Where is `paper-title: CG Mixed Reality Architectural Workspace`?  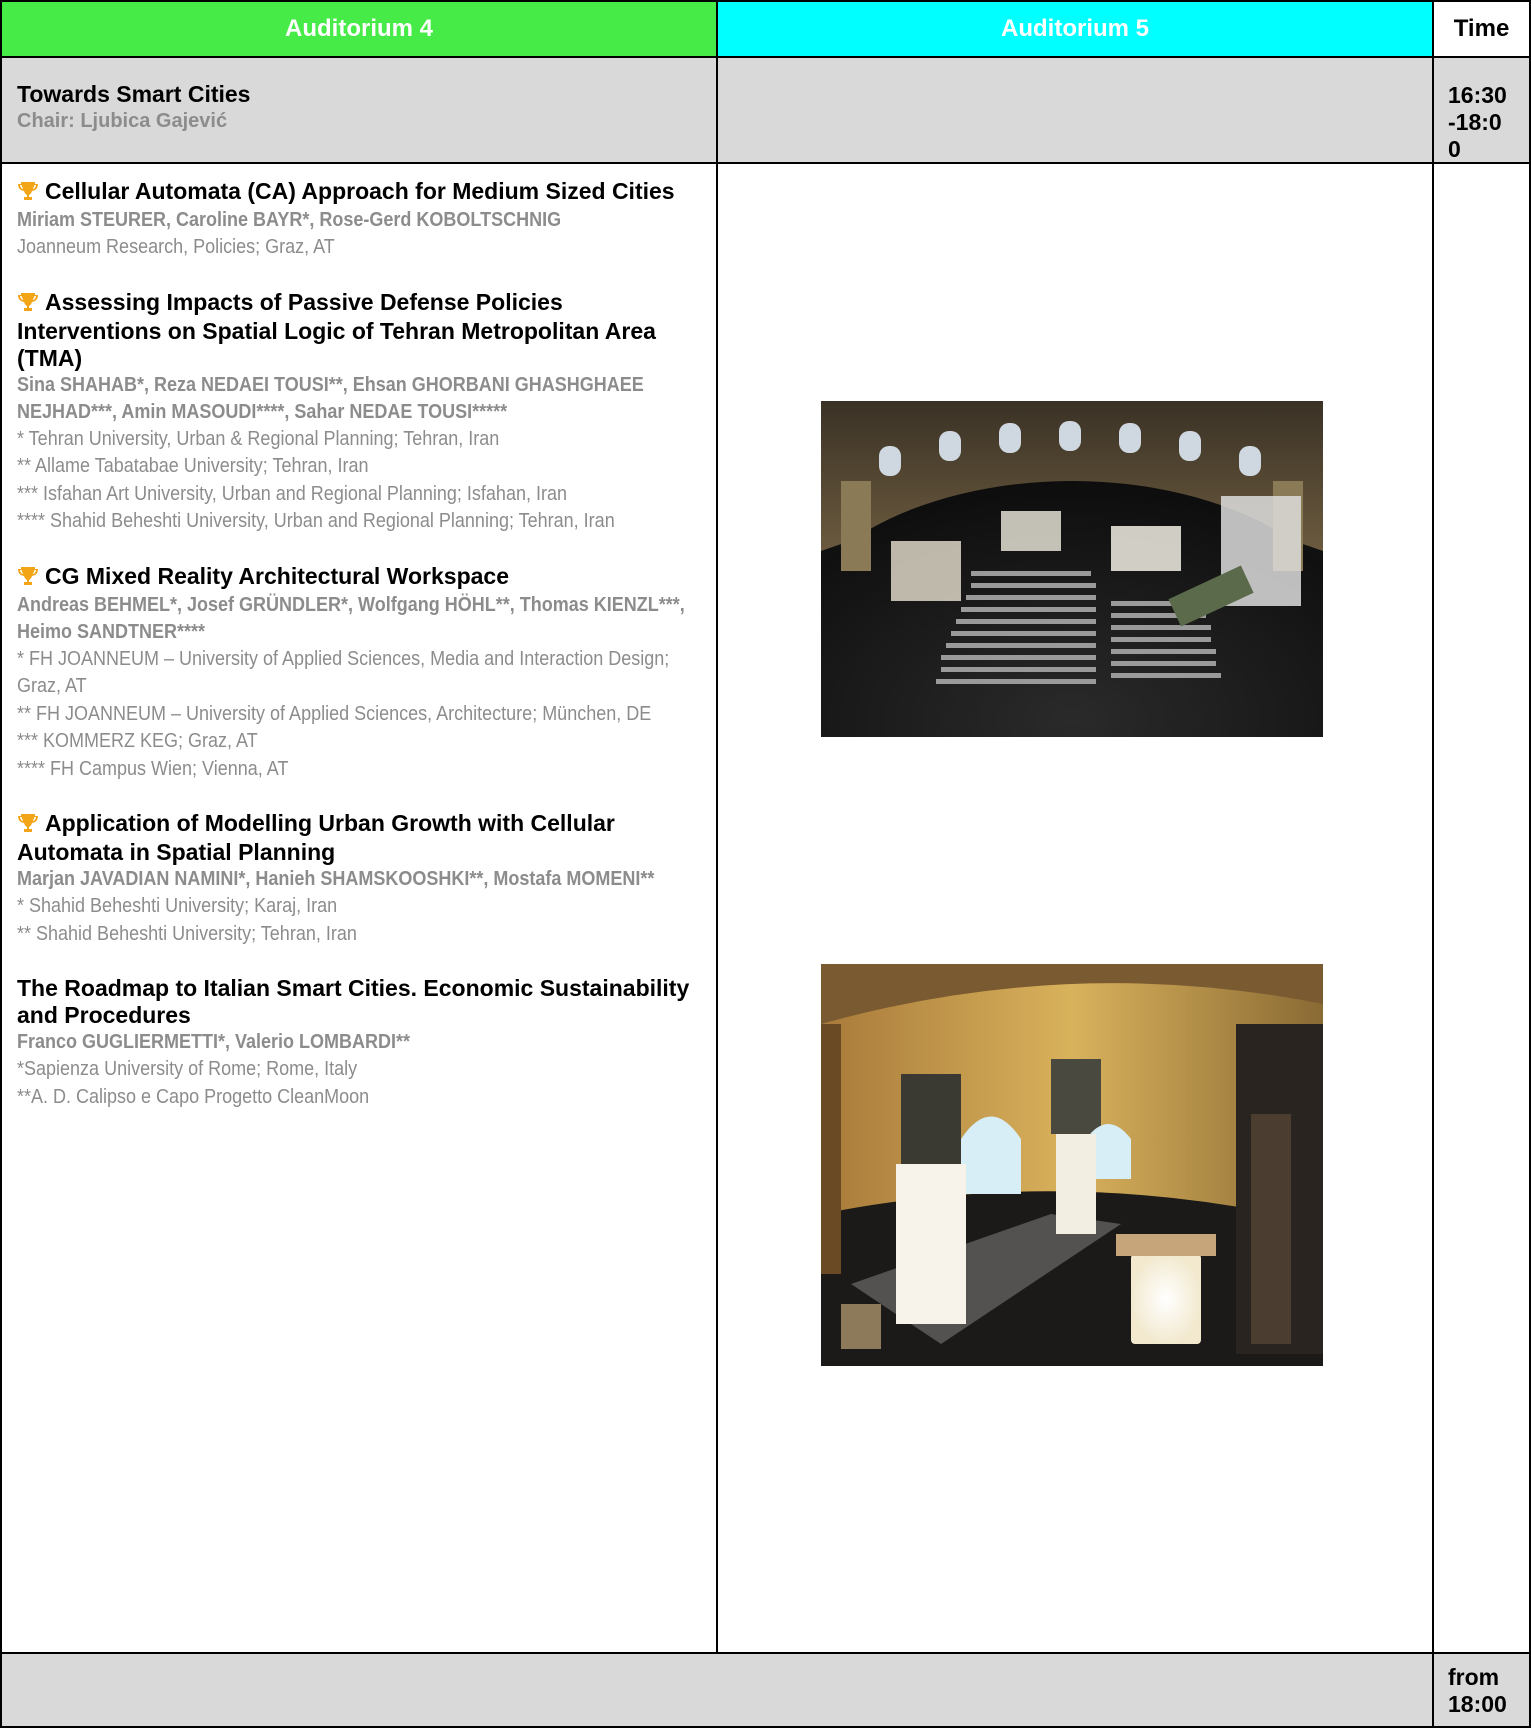 paper-title: CG Mixed Reality Architectural Workspace is located at coordinates (362, 577).